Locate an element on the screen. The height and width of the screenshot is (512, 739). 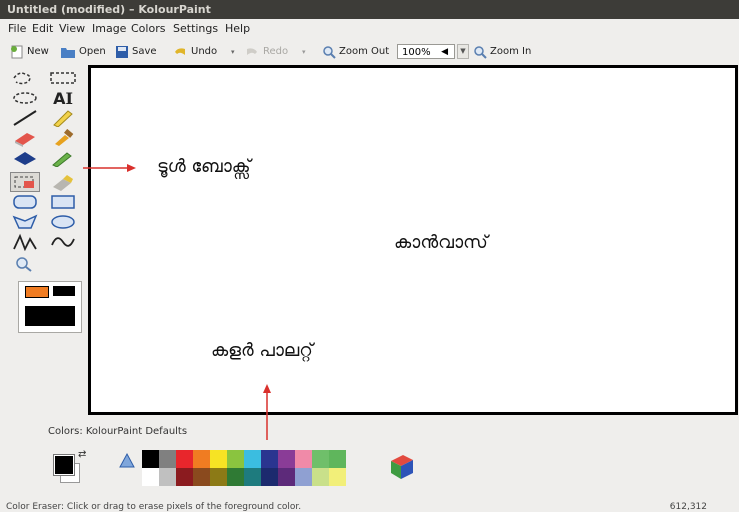
transparent-color-icon is located at coordinates (127, 461).